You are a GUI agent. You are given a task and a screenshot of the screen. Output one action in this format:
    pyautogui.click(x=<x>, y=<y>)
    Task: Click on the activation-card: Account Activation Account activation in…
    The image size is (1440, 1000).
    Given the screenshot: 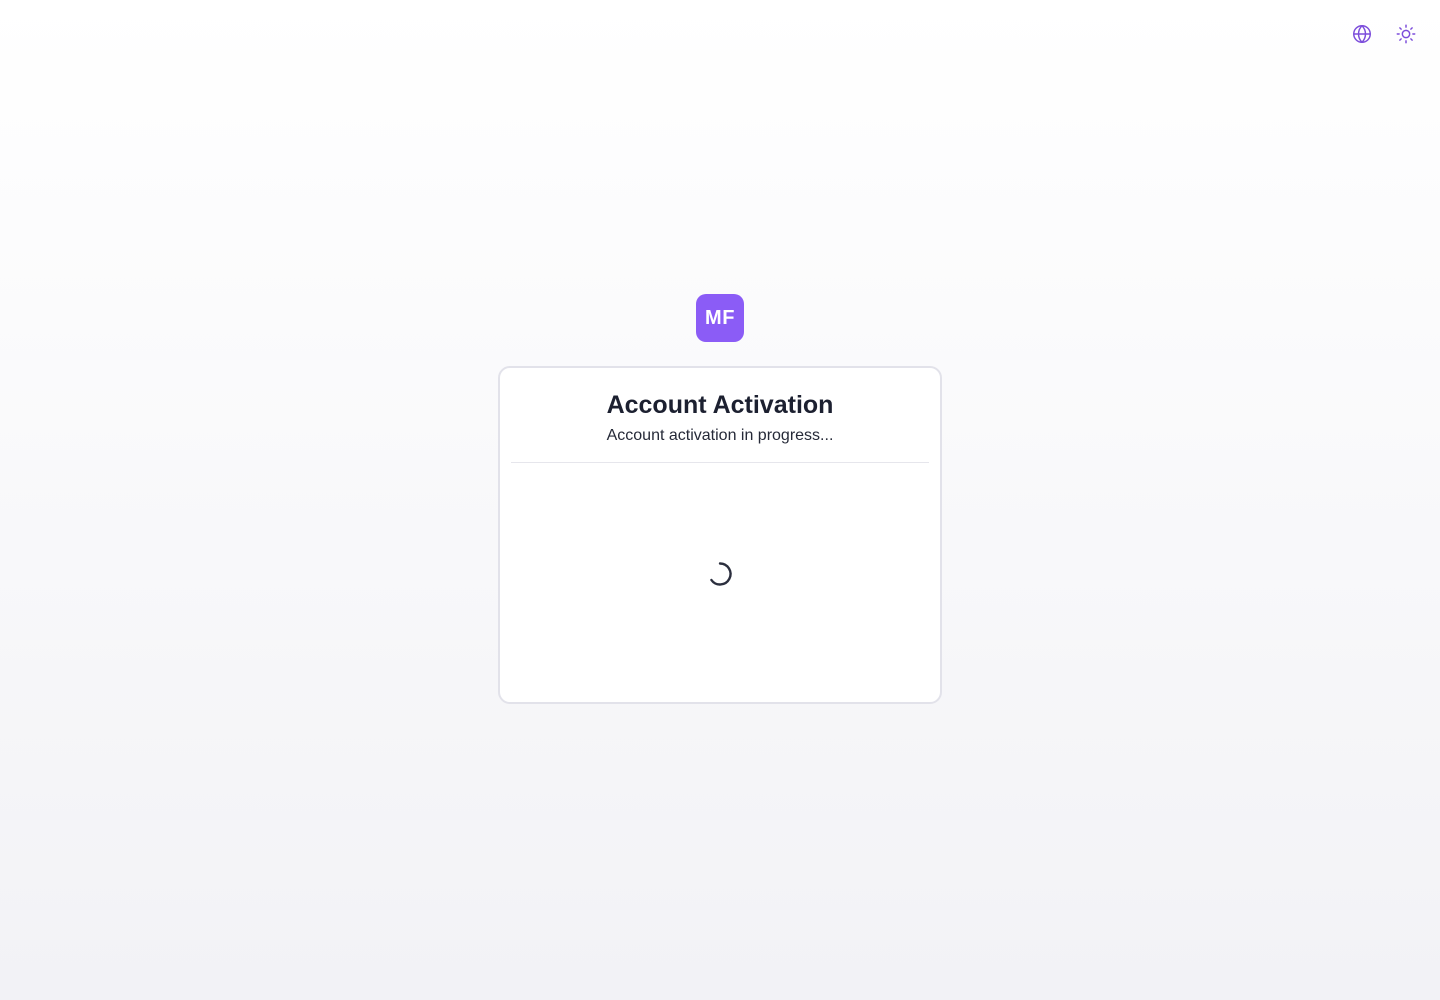 What is the action you would take?
    pyautogui.click(x=720, y=535)
    